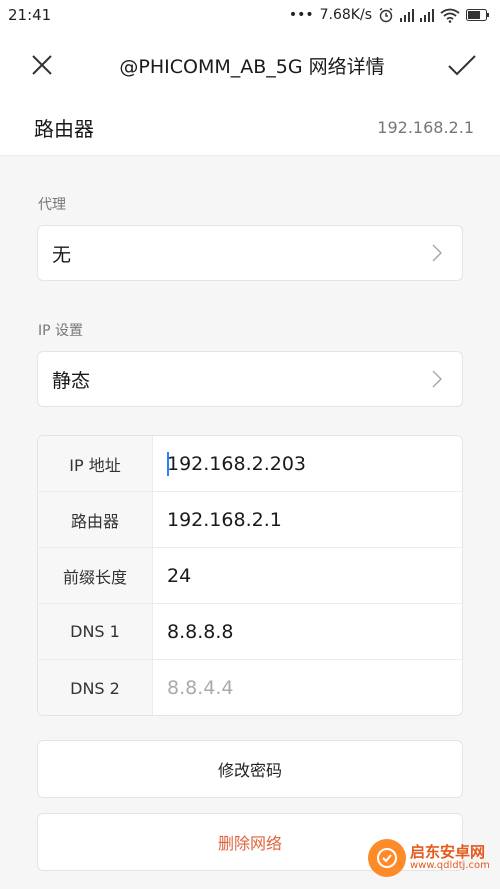 This screenshot has height=889, width=500. I want to click on dns1-row: DNS 1 8.8.8.8, so click(250, 632).